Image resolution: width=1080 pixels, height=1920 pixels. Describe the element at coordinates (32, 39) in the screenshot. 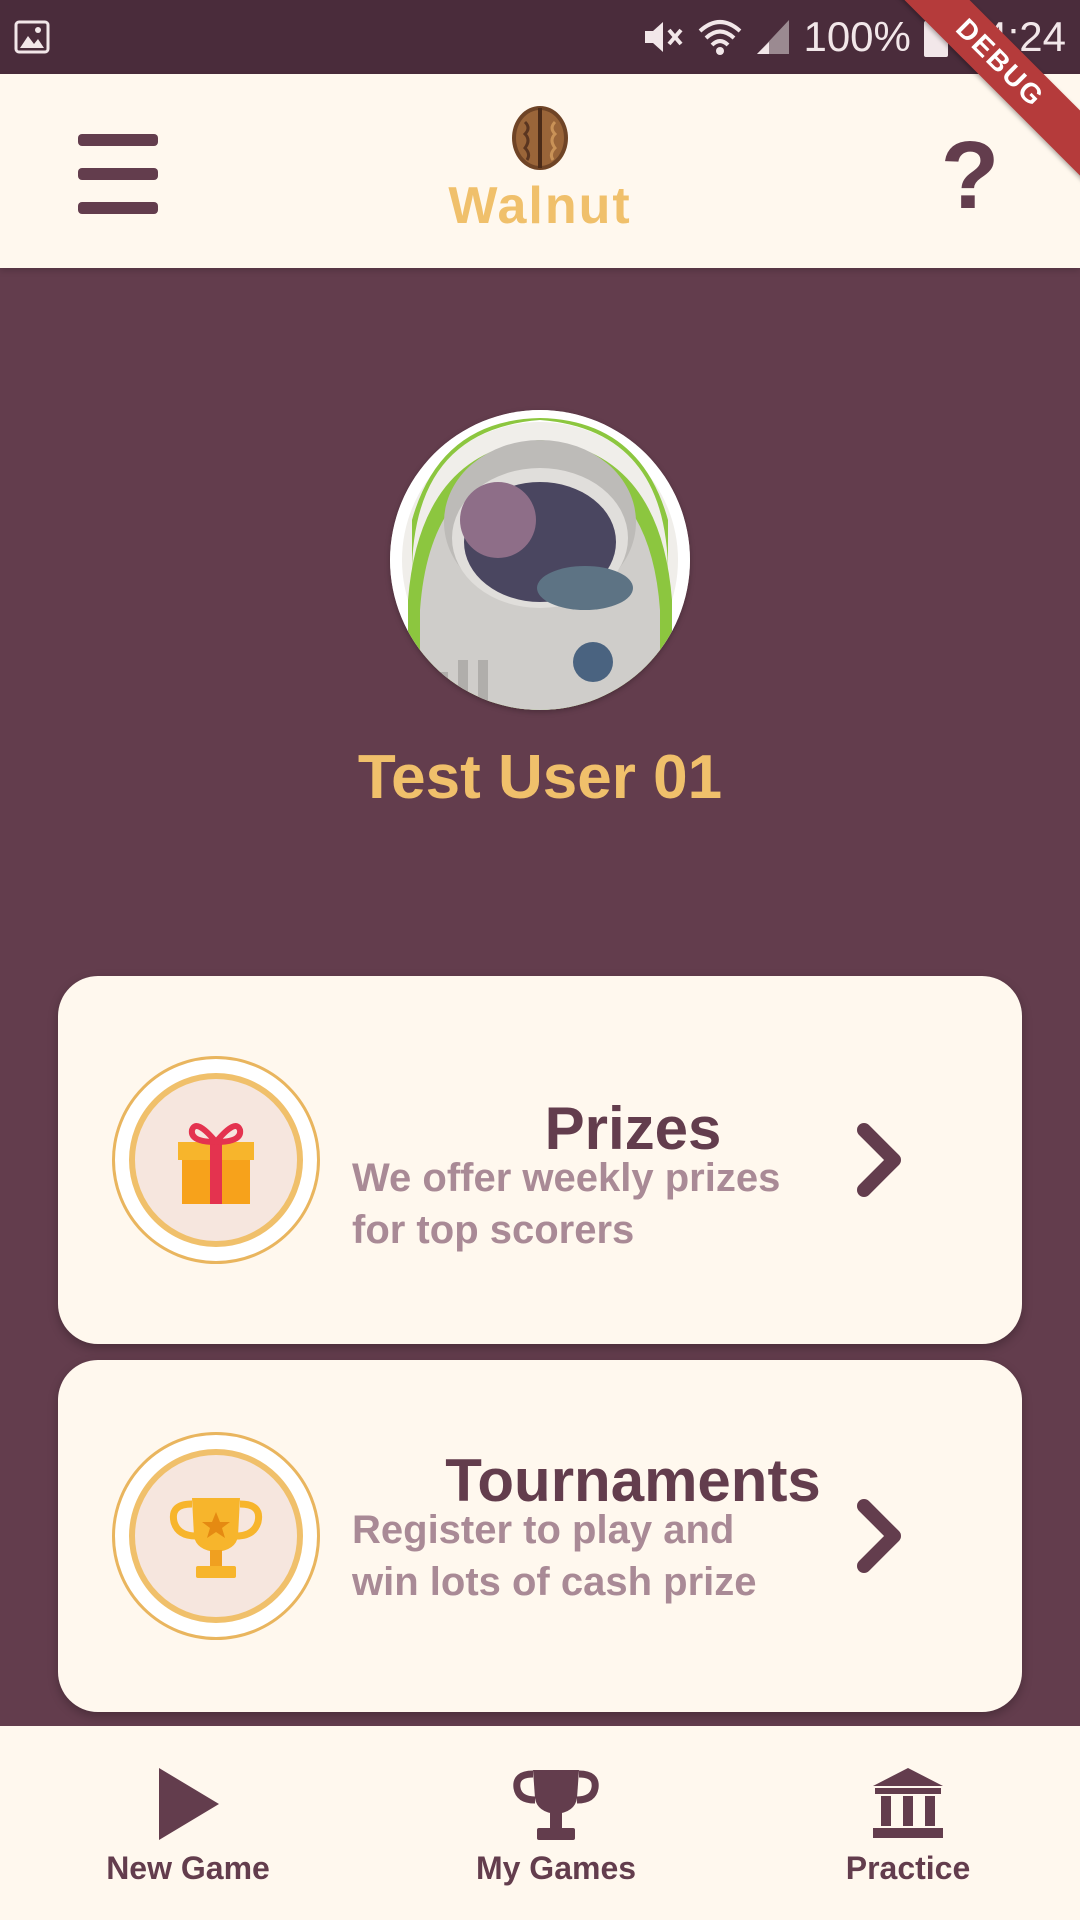

I see `gallery-icon` at that location.